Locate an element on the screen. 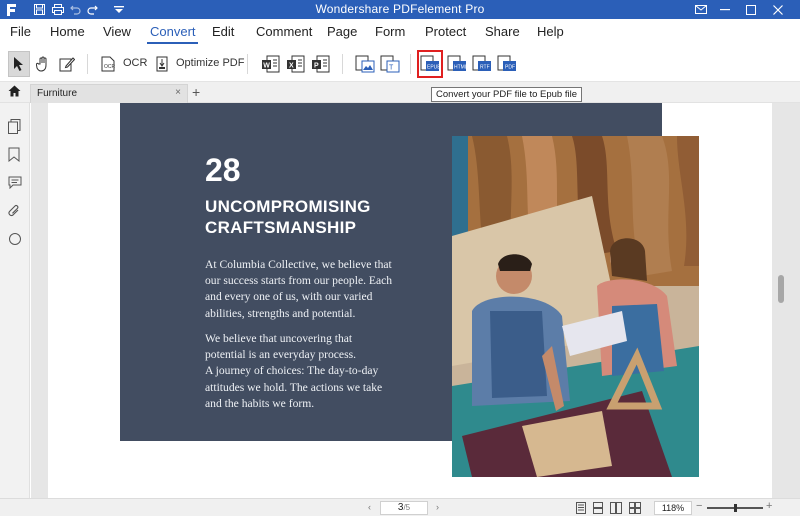 Image resolution: width=800 pixels, height=516 pixels. convert-to-image-icon is located at coordinates (365, 64).